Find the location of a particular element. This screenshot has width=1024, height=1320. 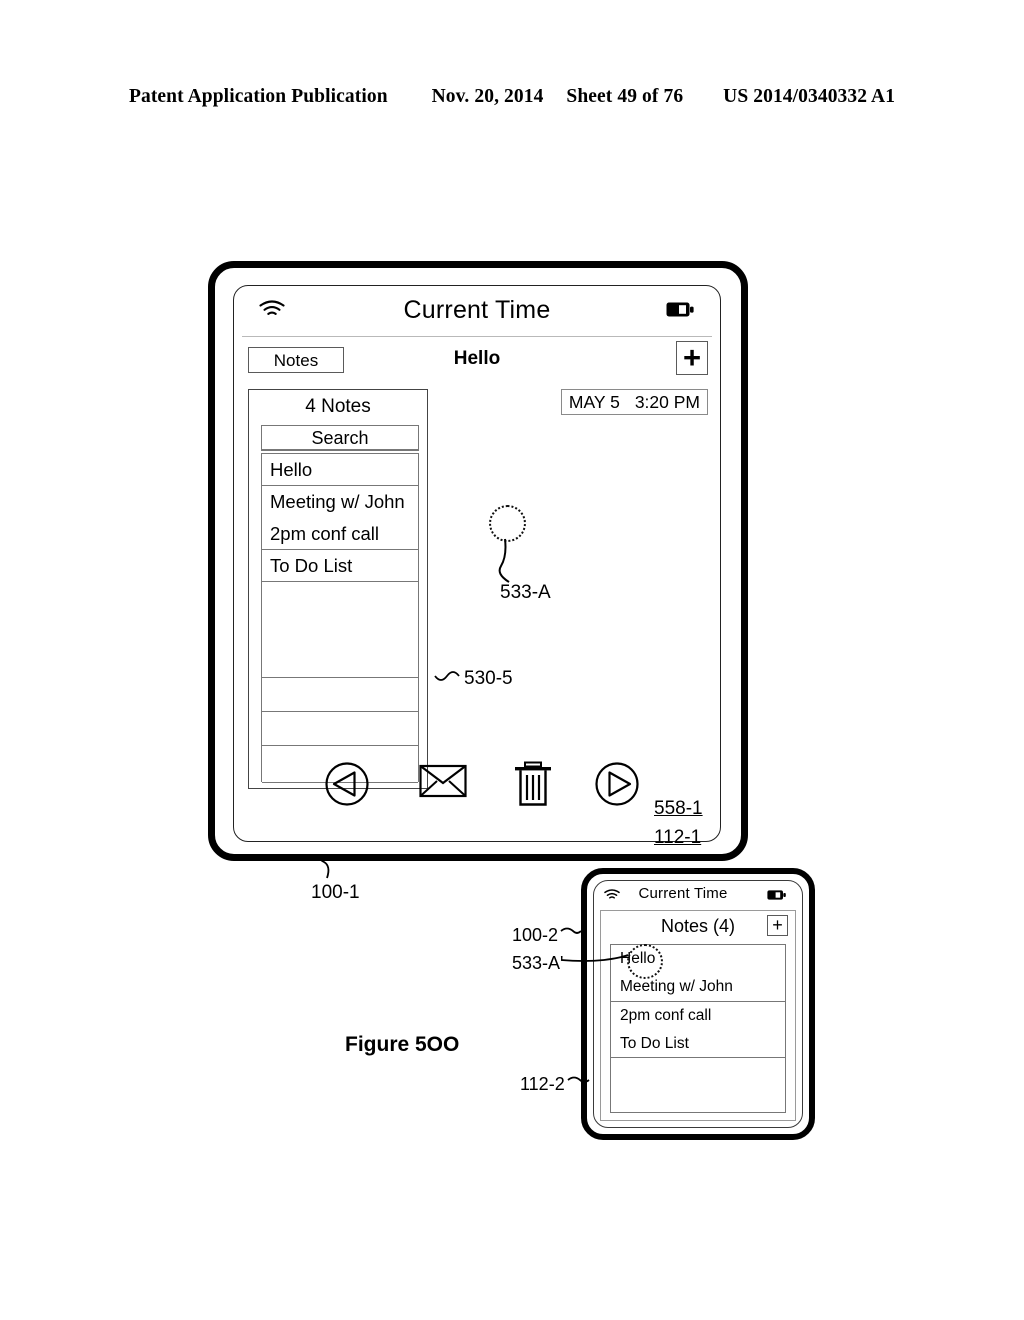

list-item-label: Hello is located at coordinates (291, 469).